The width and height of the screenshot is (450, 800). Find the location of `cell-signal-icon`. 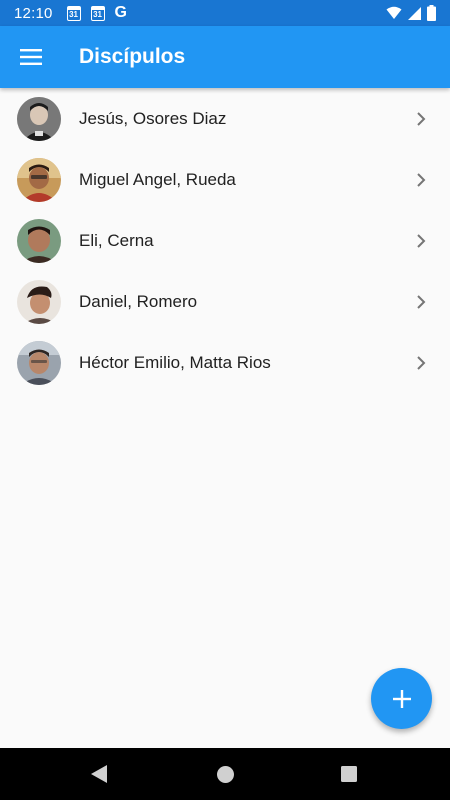

cell-signal-icon is located at coordinates (414, 13).